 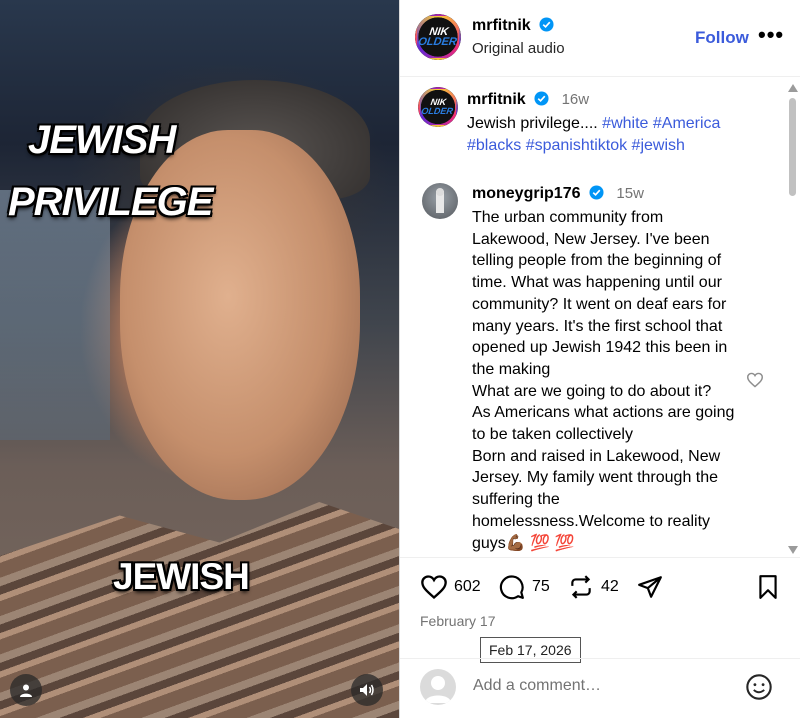 What do you see at coordinates (541, 586) in the screenshot?
I see `comment-count: 75` at bounding box center [541, 586].